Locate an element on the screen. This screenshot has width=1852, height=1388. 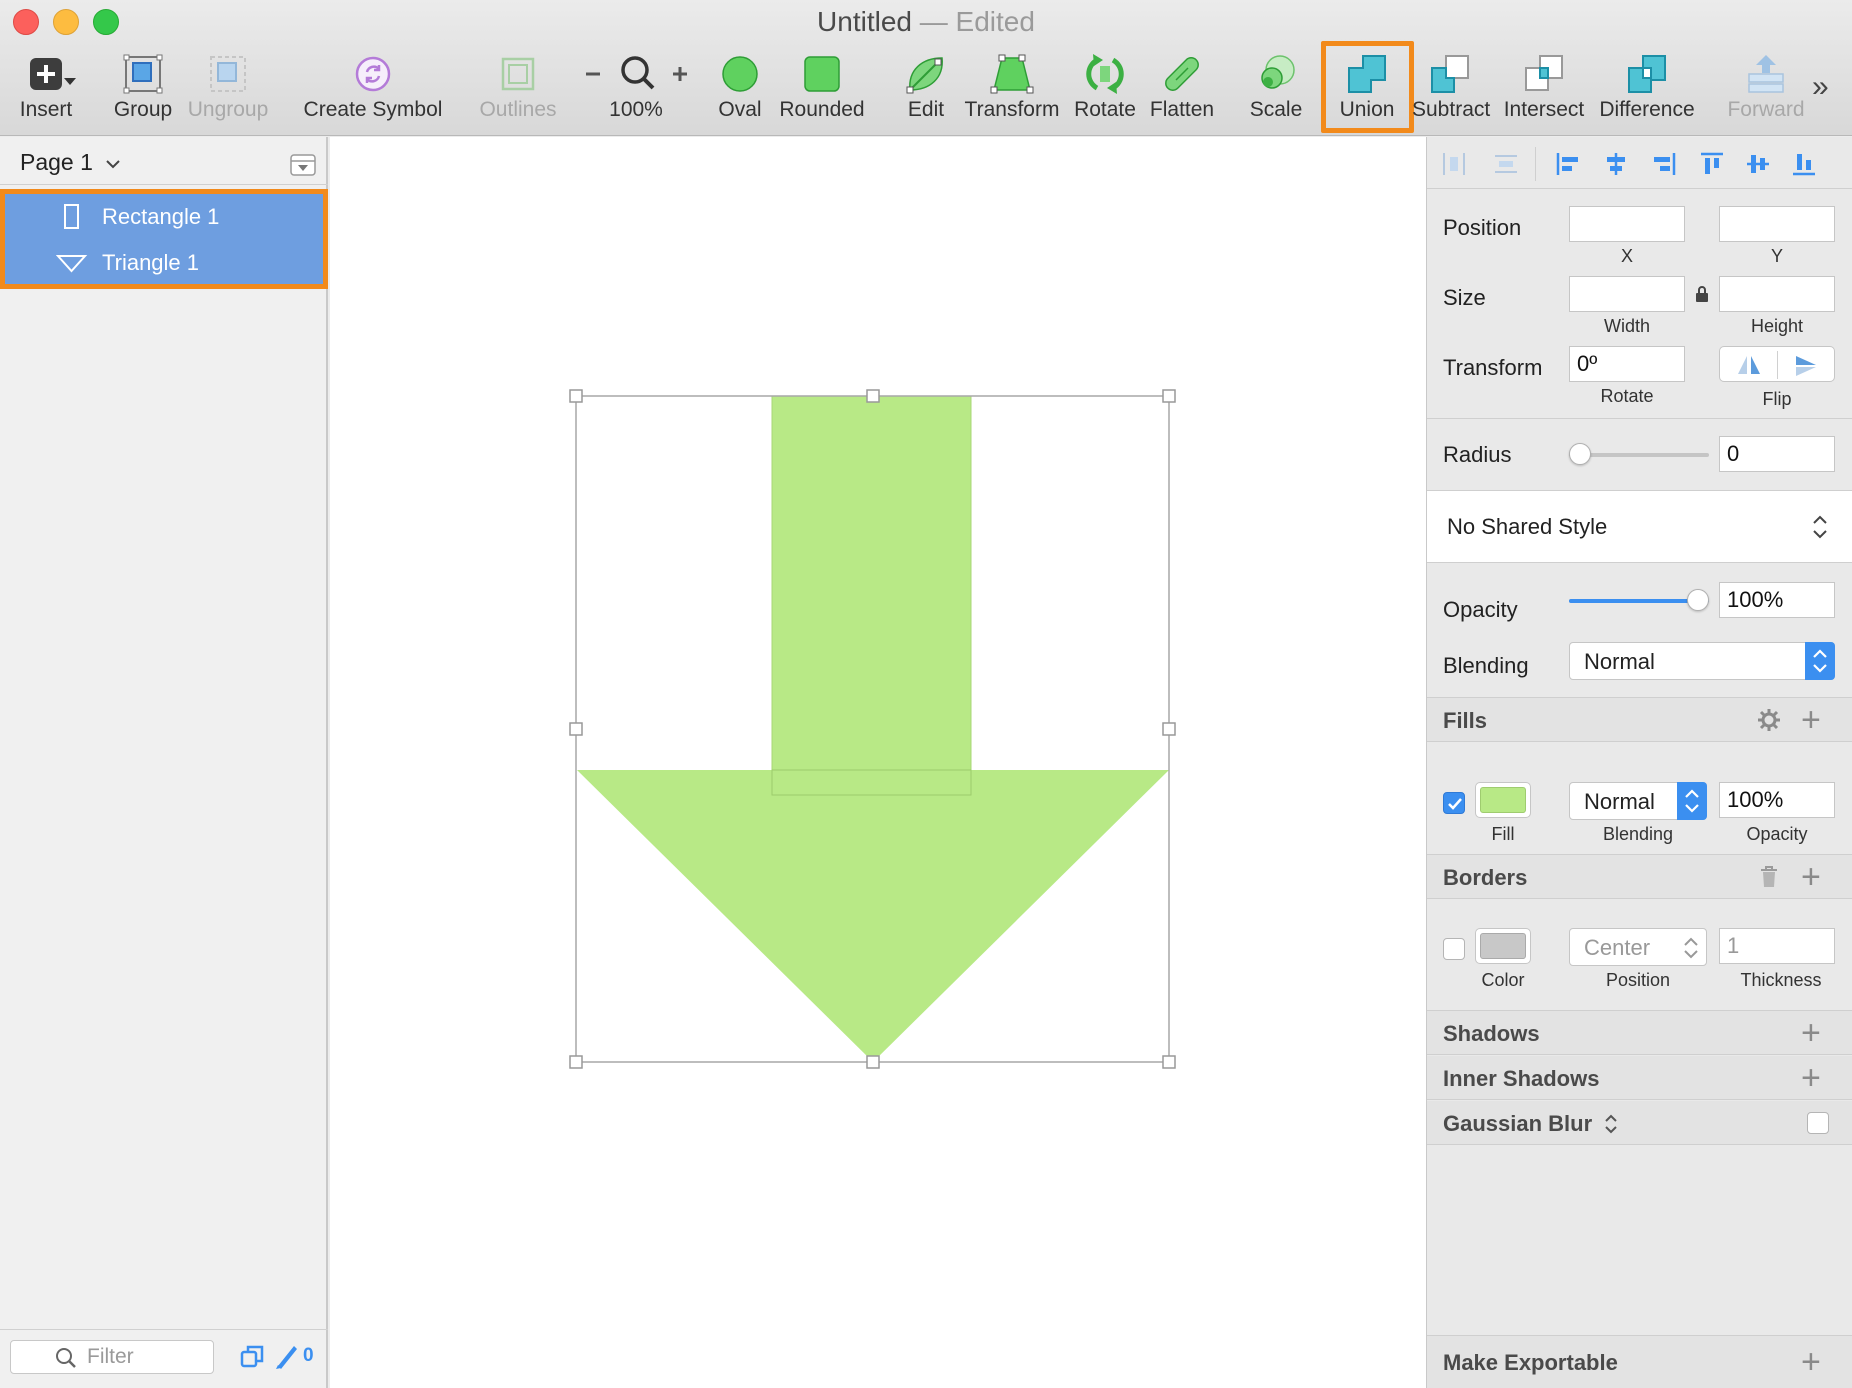
collapse-pages-icon is located at coordinates (303, 165).